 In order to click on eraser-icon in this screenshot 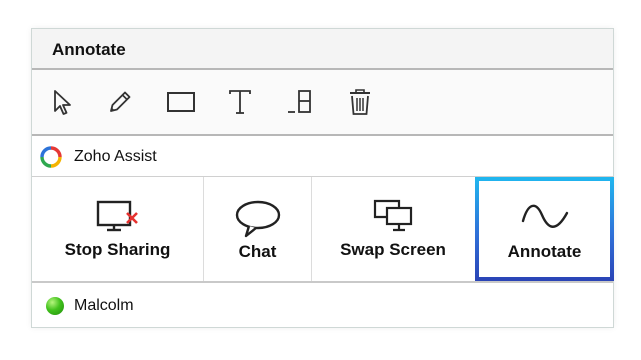, I will do `click(299, 101)`.